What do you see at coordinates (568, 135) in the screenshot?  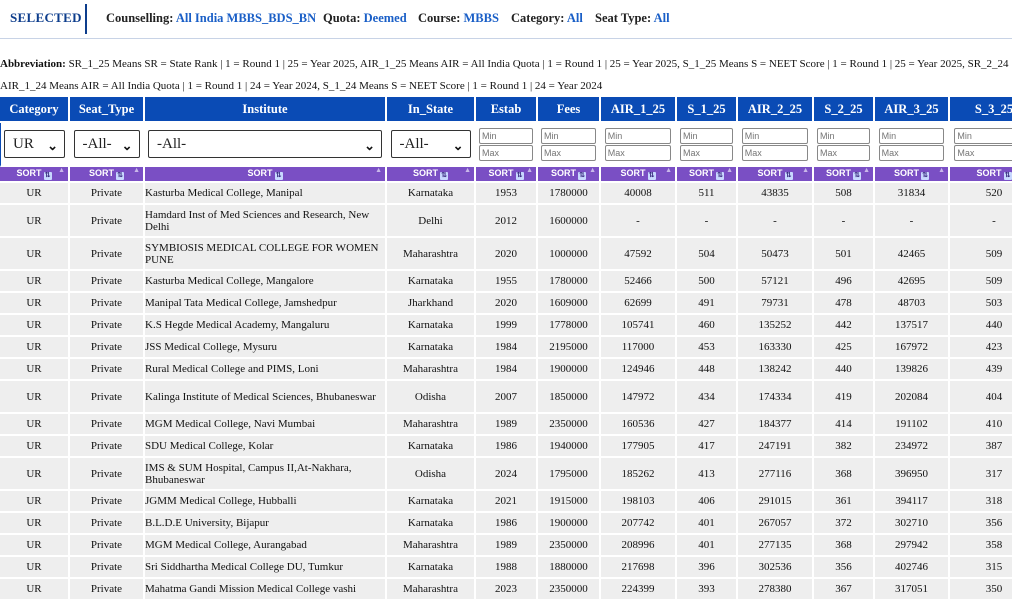 I see `fees-min-input` at bounding box center [568, 135].